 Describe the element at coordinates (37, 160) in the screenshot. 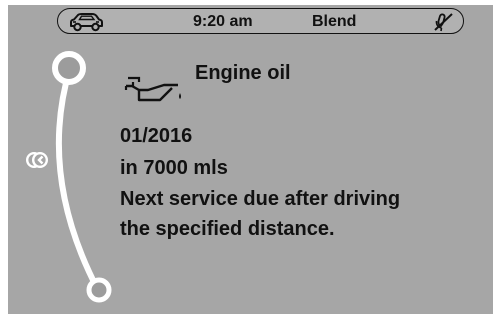

I see `back-arrows-icon` at that location.